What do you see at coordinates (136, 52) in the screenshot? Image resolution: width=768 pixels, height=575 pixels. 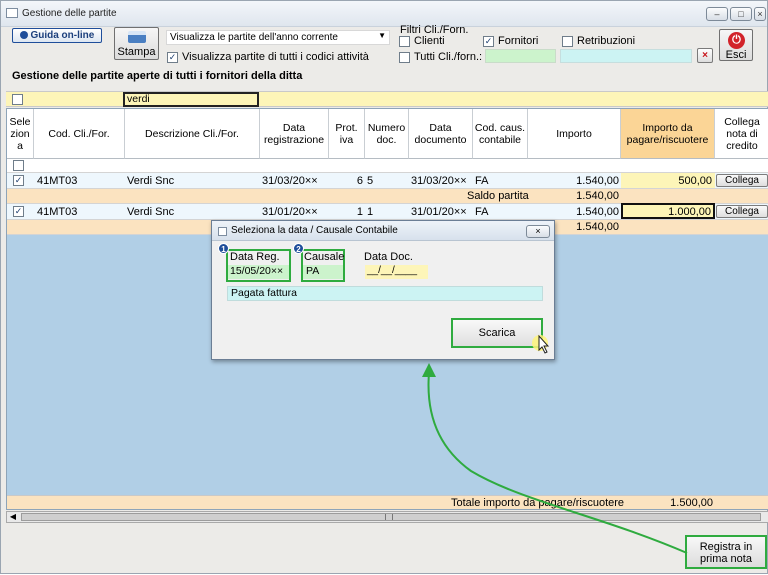 I see `stampa-label: Stampa` at bounding box center [136, 52].